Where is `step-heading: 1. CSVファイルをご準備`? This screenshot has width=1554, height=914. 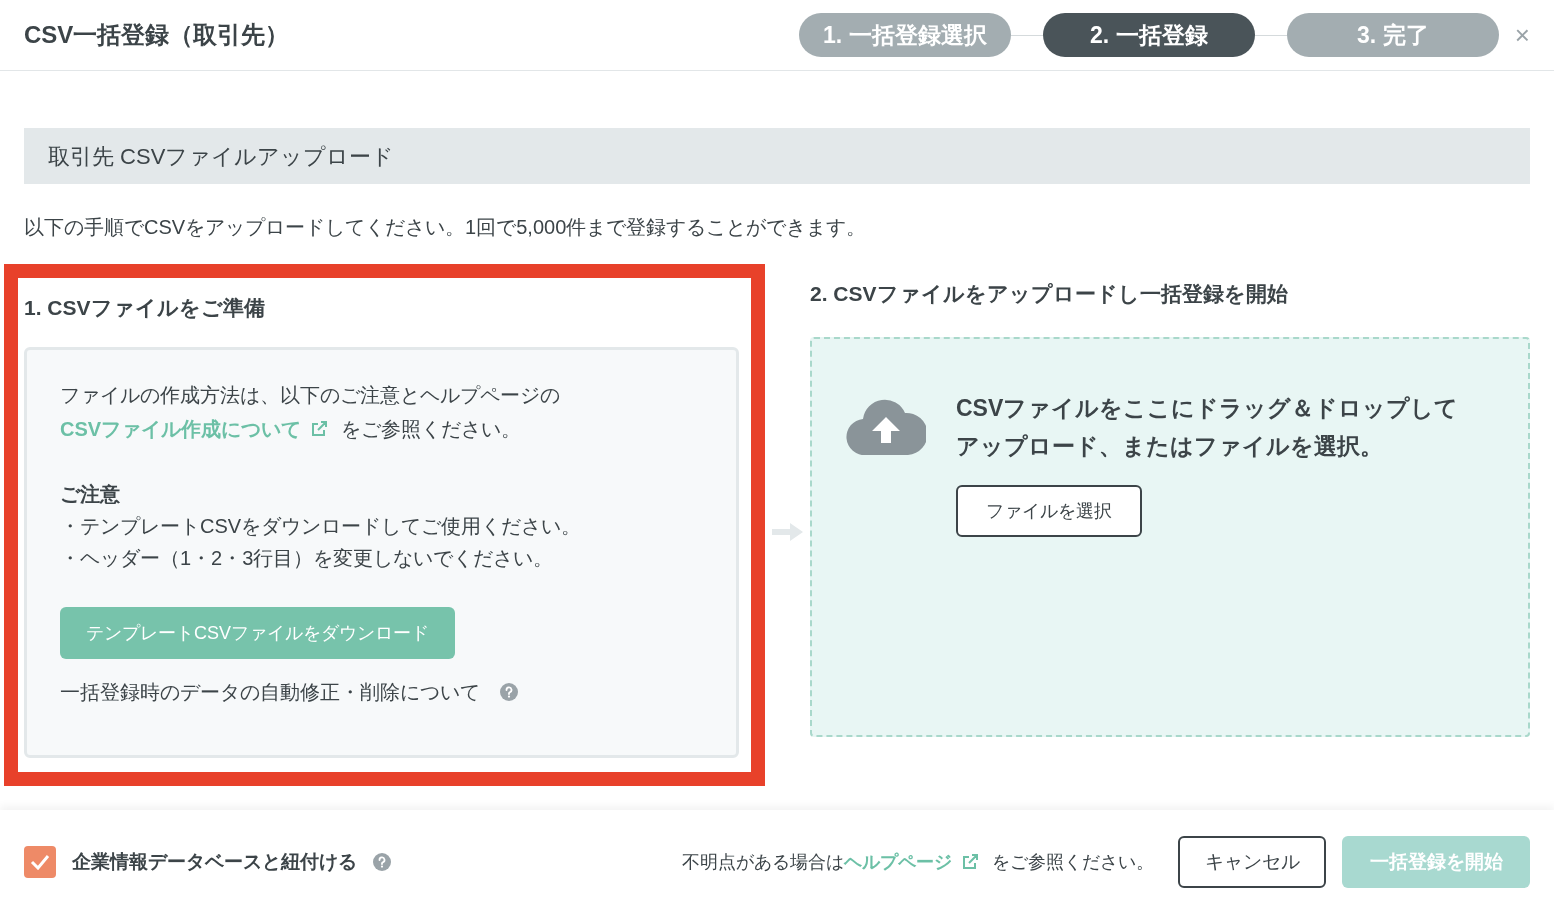 step-heading: 1. CSVファイルをご準備 is located at coordinates (145, 308).